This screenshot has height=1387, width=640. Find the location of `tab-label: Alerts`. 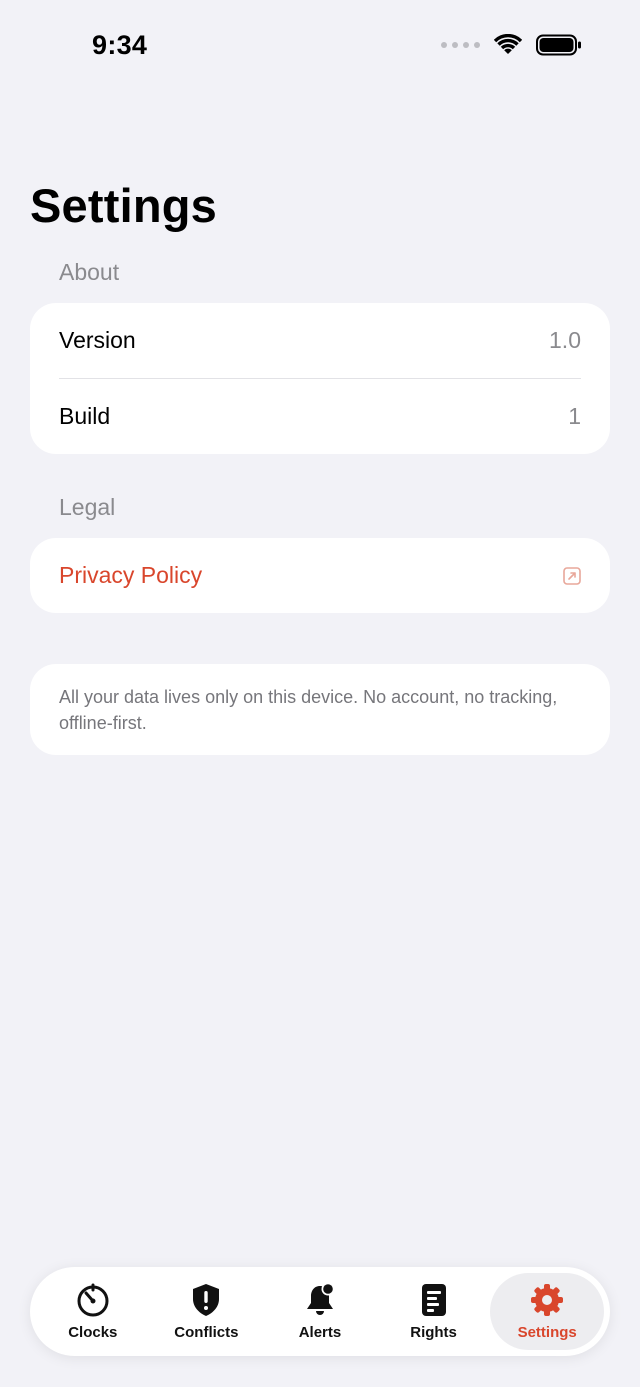

tab-label: Alerts is located at coordinates (320, 1332).